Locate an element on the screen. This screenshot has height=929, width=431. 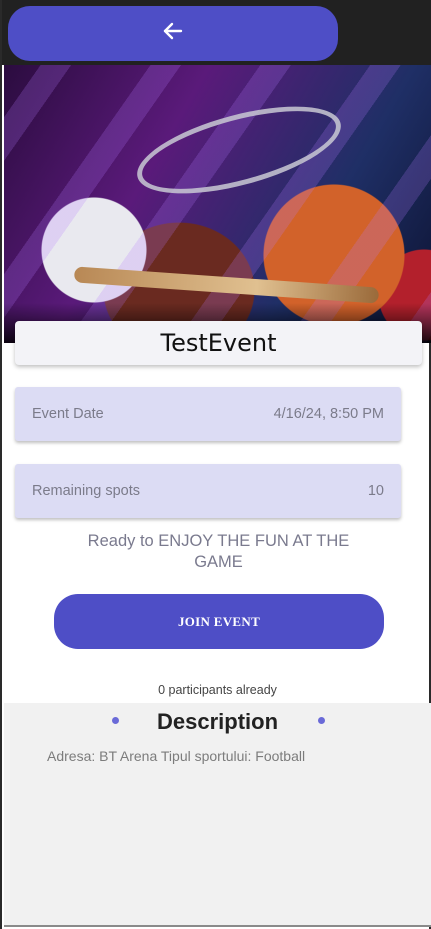
bullet-dot-icon is located at coordinates (321, 720).